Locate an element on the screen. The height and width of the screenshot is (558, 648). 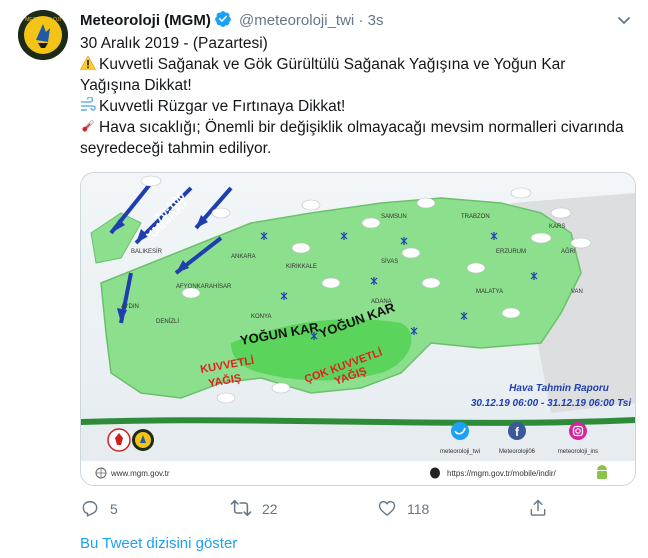
city-label: SİVAS is located at coordinates (389, 261).